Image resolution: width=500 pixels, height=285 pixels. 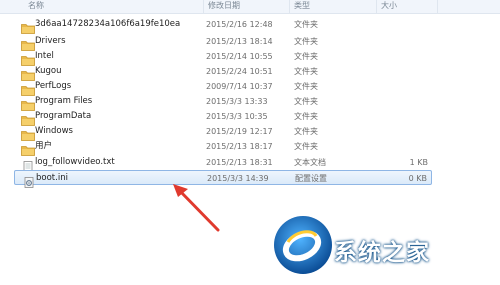 What do you see at coordinates (52, 178) in the screenshot?
I see `file-name: boot.ini` at bounding box center [52, 178].